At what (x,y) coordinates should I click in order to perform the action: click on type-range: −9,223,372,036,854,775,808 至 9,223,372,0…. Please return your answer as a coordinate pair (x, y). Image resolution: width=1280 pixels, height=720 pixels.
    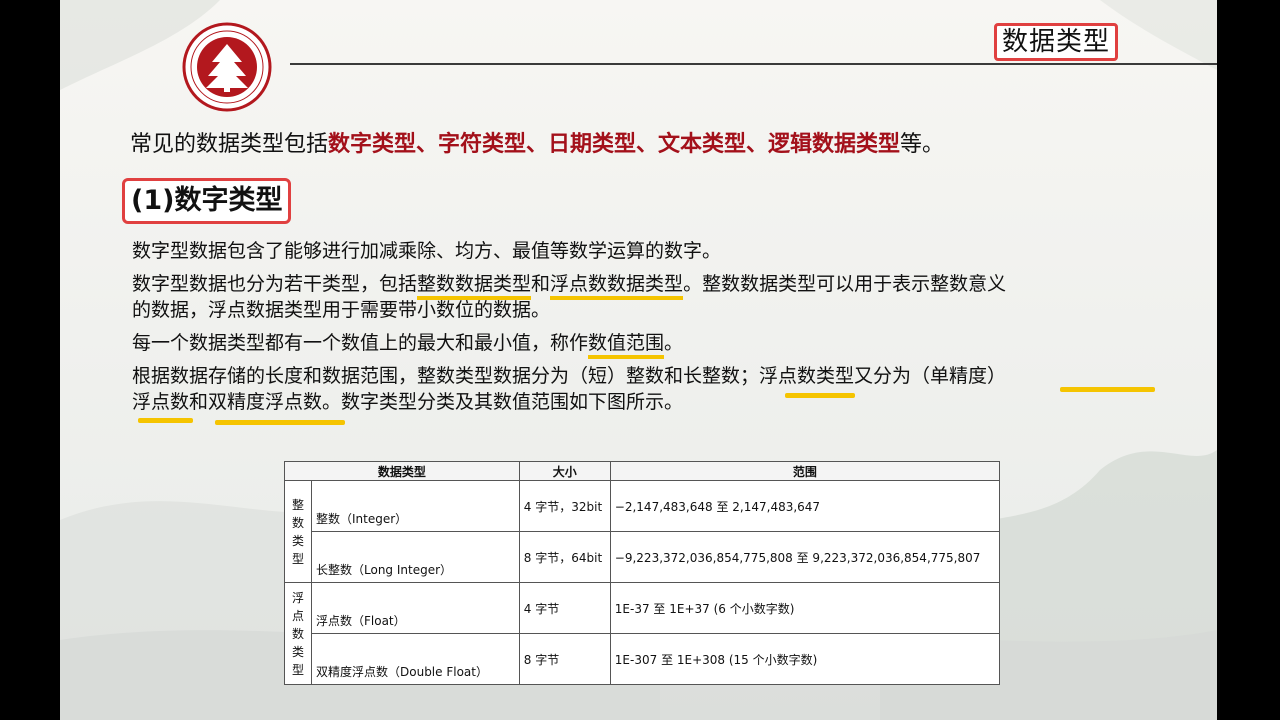
    Looking at the image, I should click on (805, 557).